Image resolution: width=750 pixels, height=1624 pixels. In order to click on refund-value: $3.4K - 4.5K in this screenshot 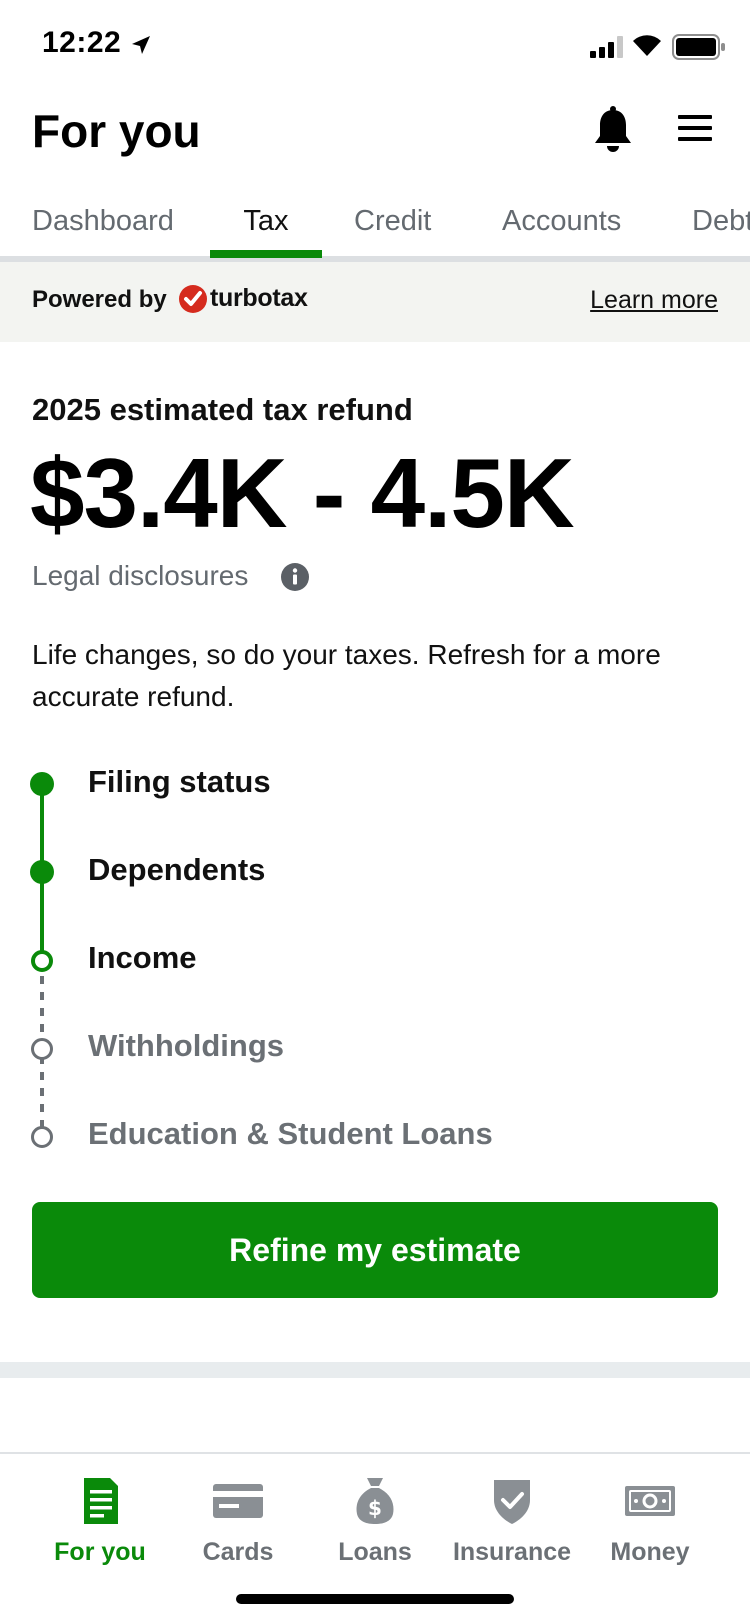, I will do `click(302, 493)`.